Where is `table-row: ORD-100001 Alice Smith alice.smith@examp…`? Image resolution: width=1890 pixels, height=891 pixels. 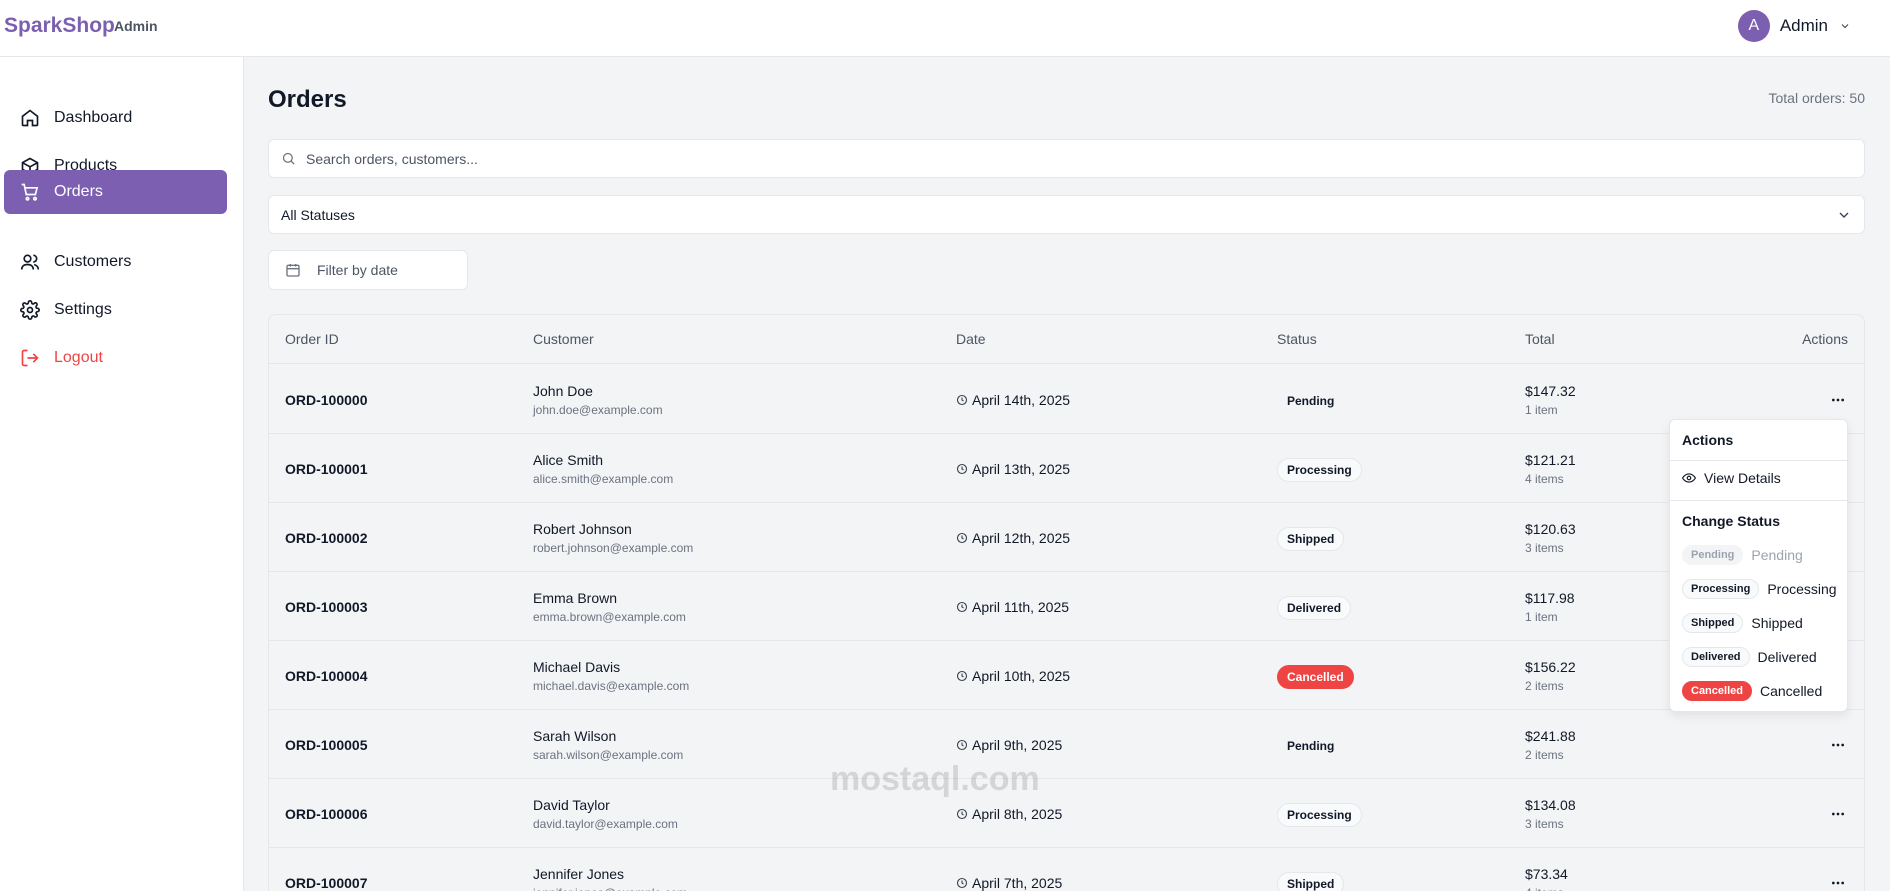
table-row: ORD-100001 Alice Smith alice.smith@examp… is located at coordinates (1066, 468).